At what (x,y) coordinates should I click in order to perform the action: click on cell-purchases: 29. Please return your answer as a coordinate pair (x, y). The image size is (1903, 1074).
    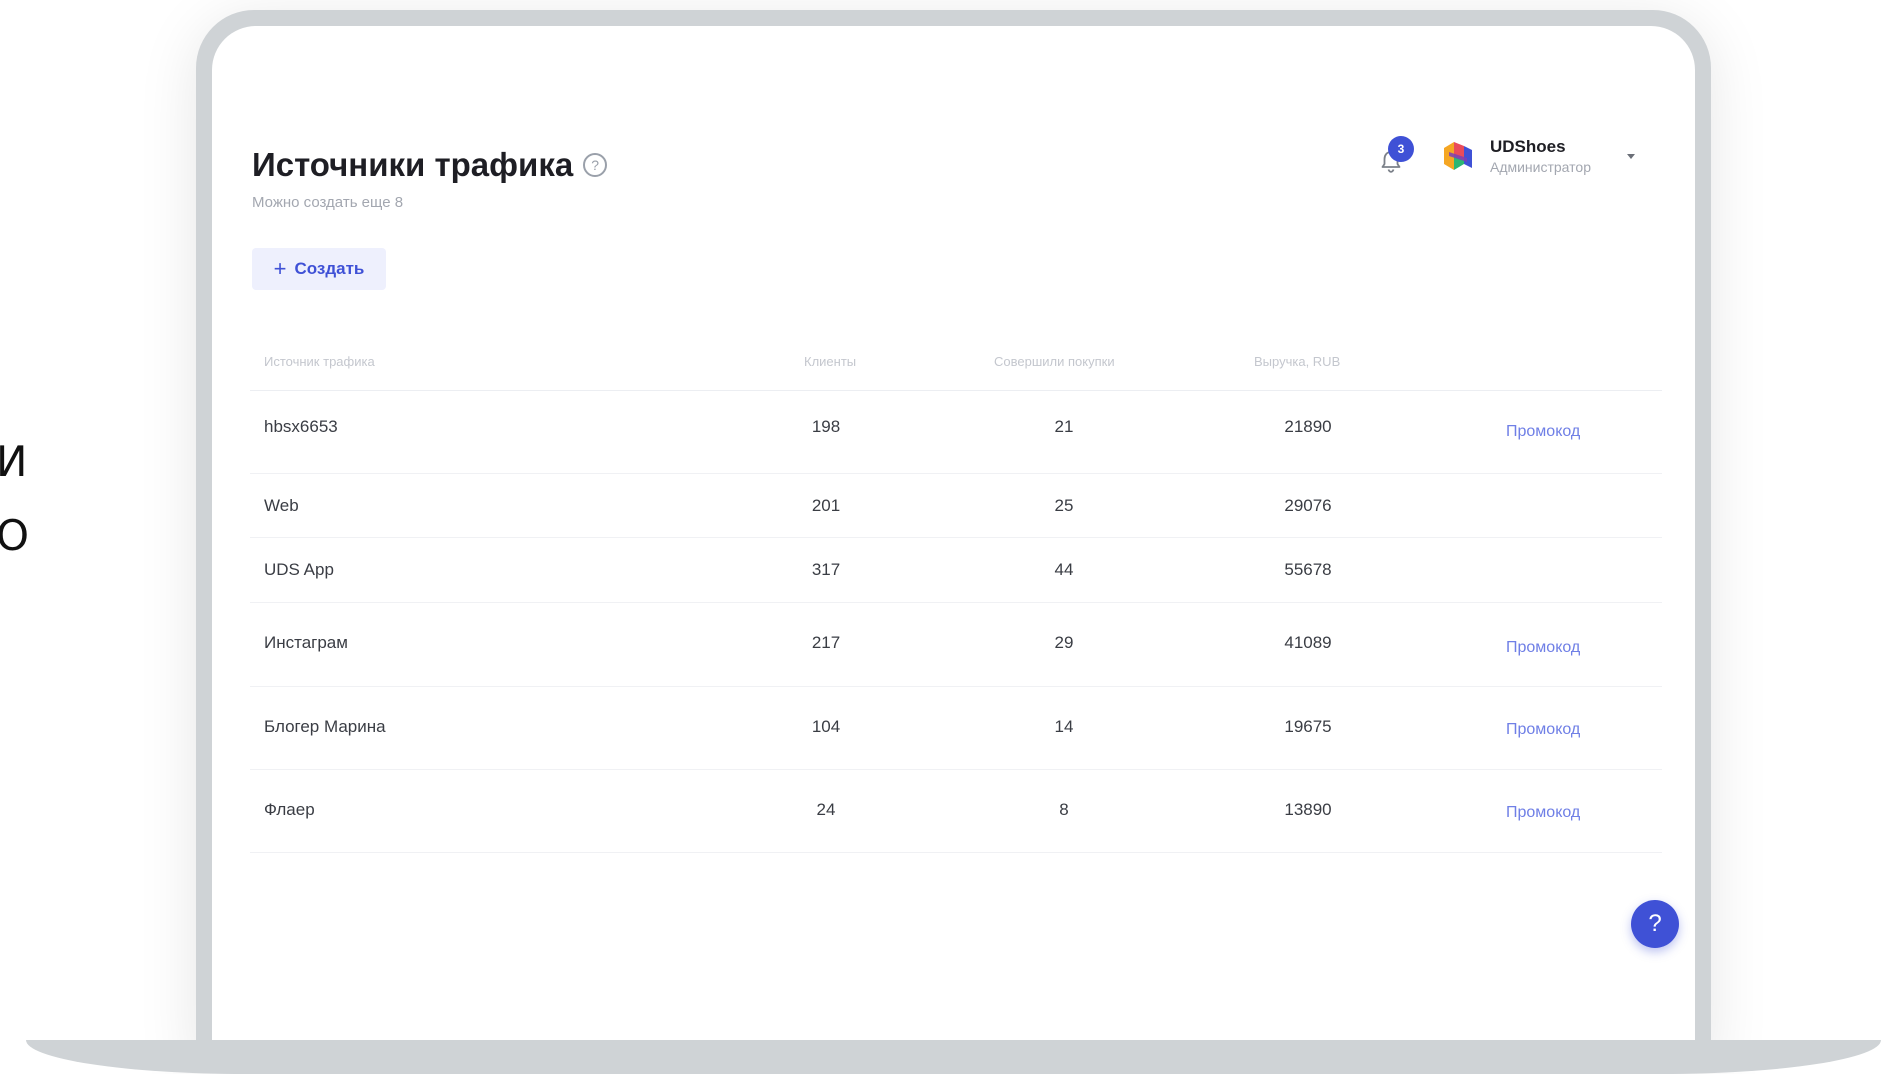
    Looking at the image, I should click on (1064, 642).